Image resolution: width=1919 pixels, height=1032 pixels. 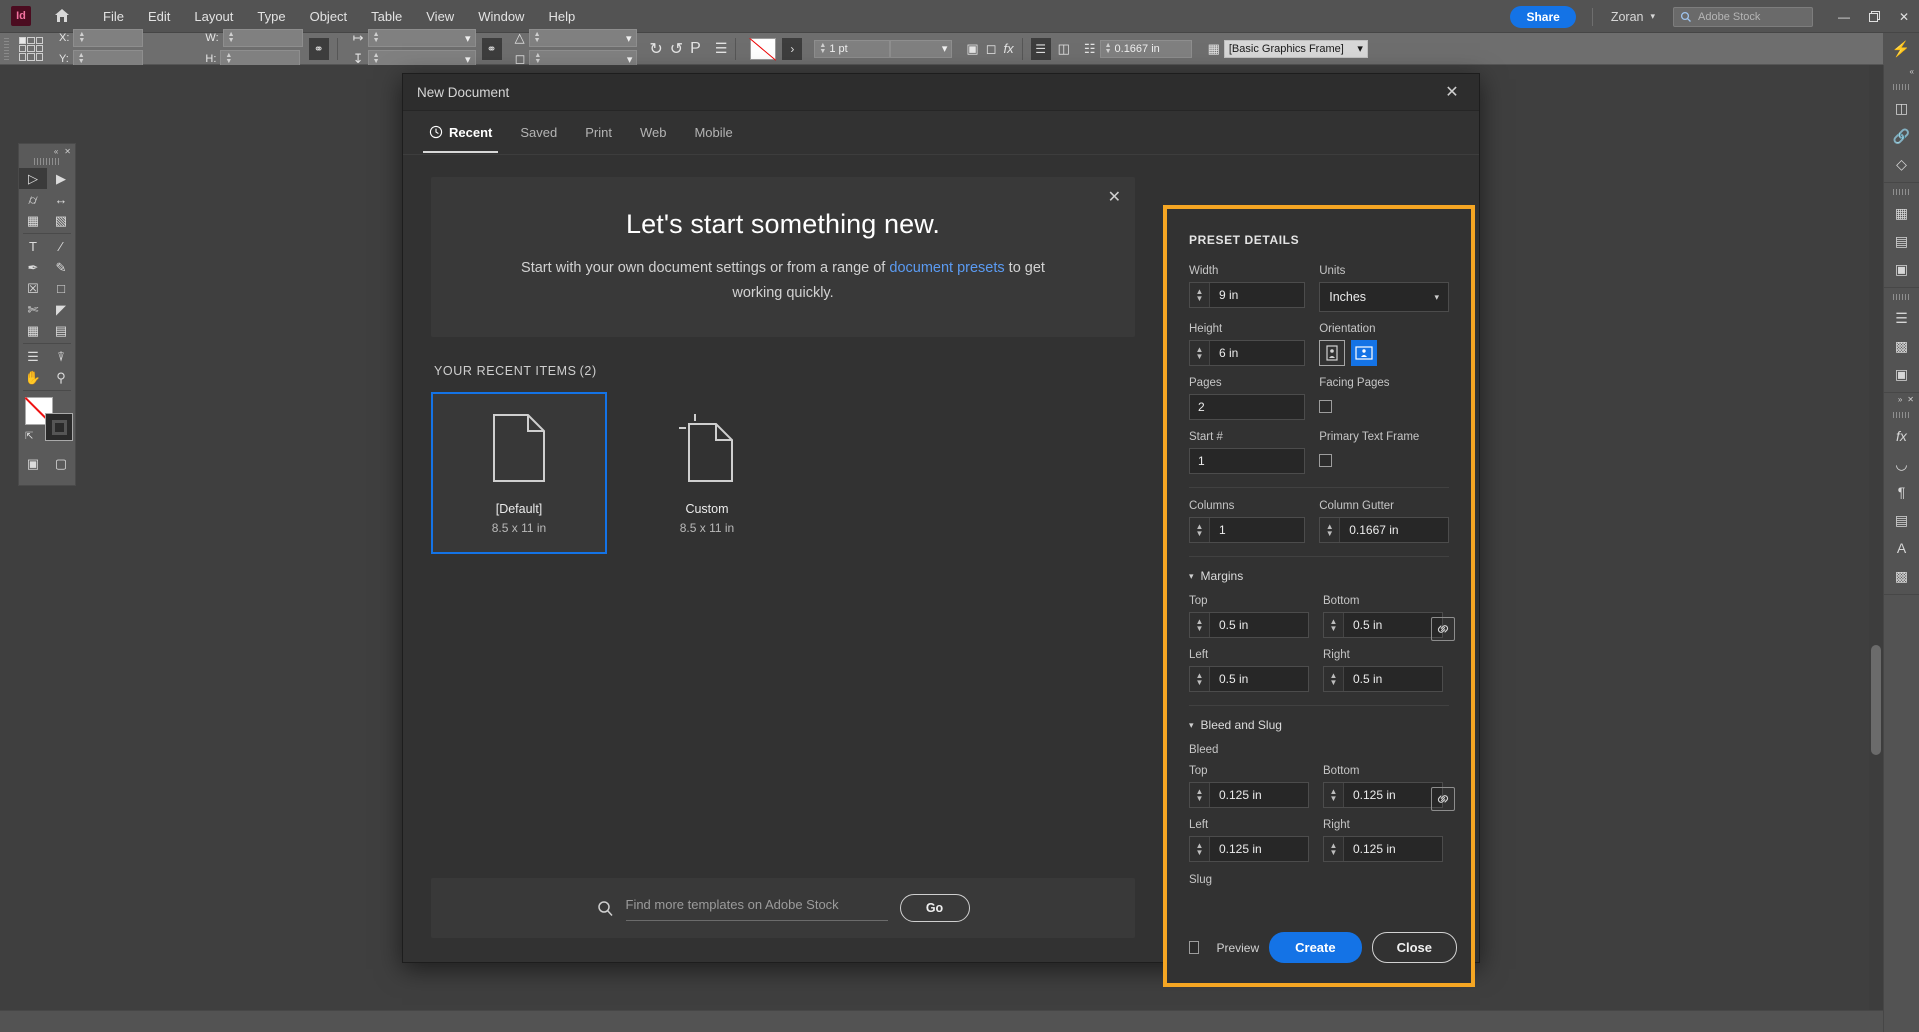 I want to click on direct-selection-tool: ▶, so click(x=61, y=178).